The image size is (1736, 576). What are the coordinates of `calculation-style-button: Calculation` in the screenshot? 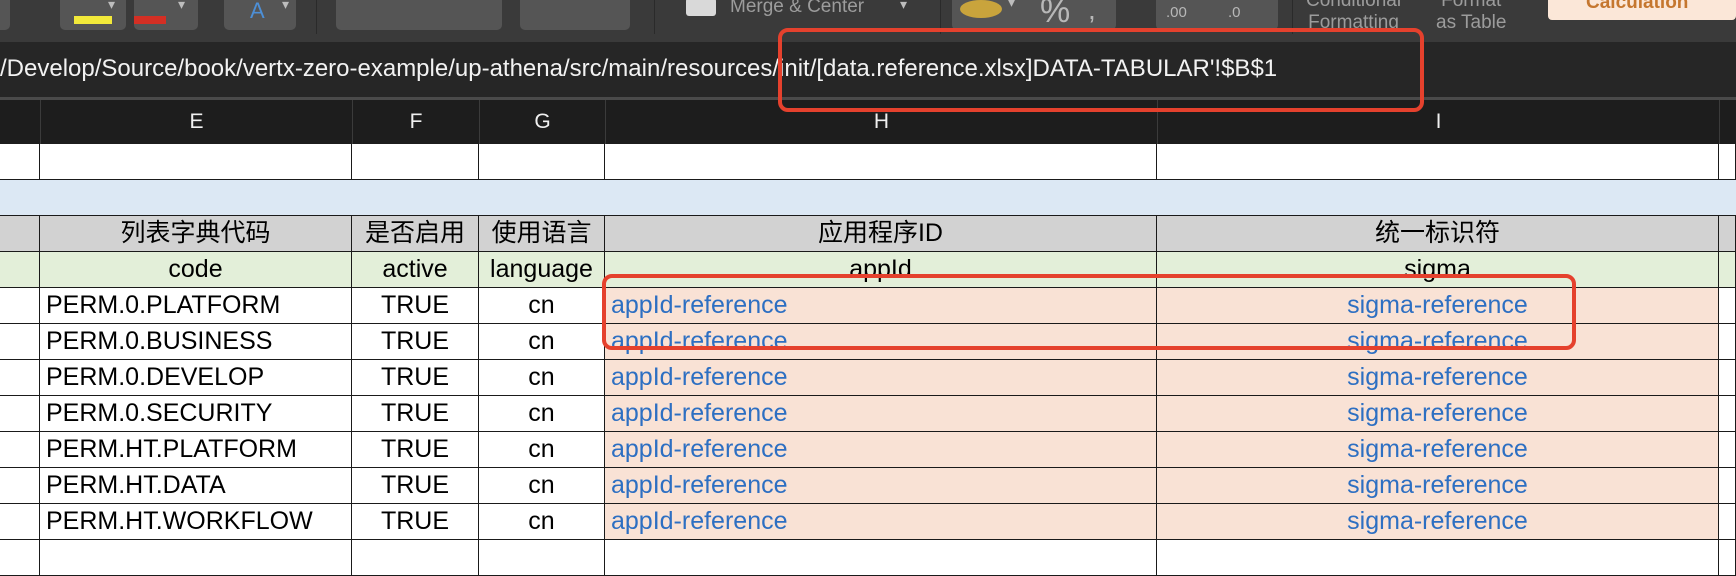 It's located at (1642, 10).